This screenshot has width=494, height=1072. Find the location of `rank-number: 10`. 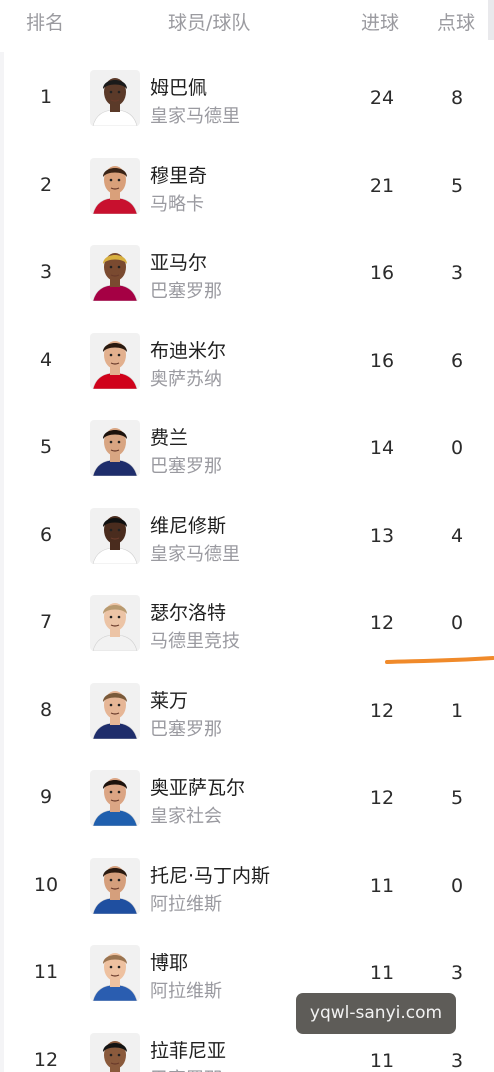

rank-number: 10 is located at coordinates (46, 884).